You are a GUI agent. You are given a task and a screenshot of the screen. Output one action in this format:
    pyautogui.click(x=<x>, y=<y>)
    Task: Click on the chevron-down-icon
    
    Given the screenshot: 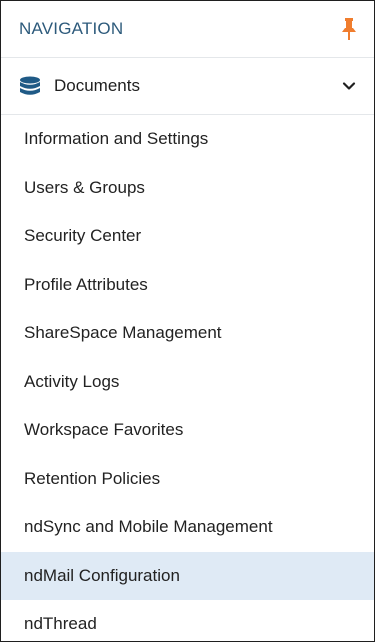 What is the action you would take?
    pyautogui.click(x=349, y=86)
    